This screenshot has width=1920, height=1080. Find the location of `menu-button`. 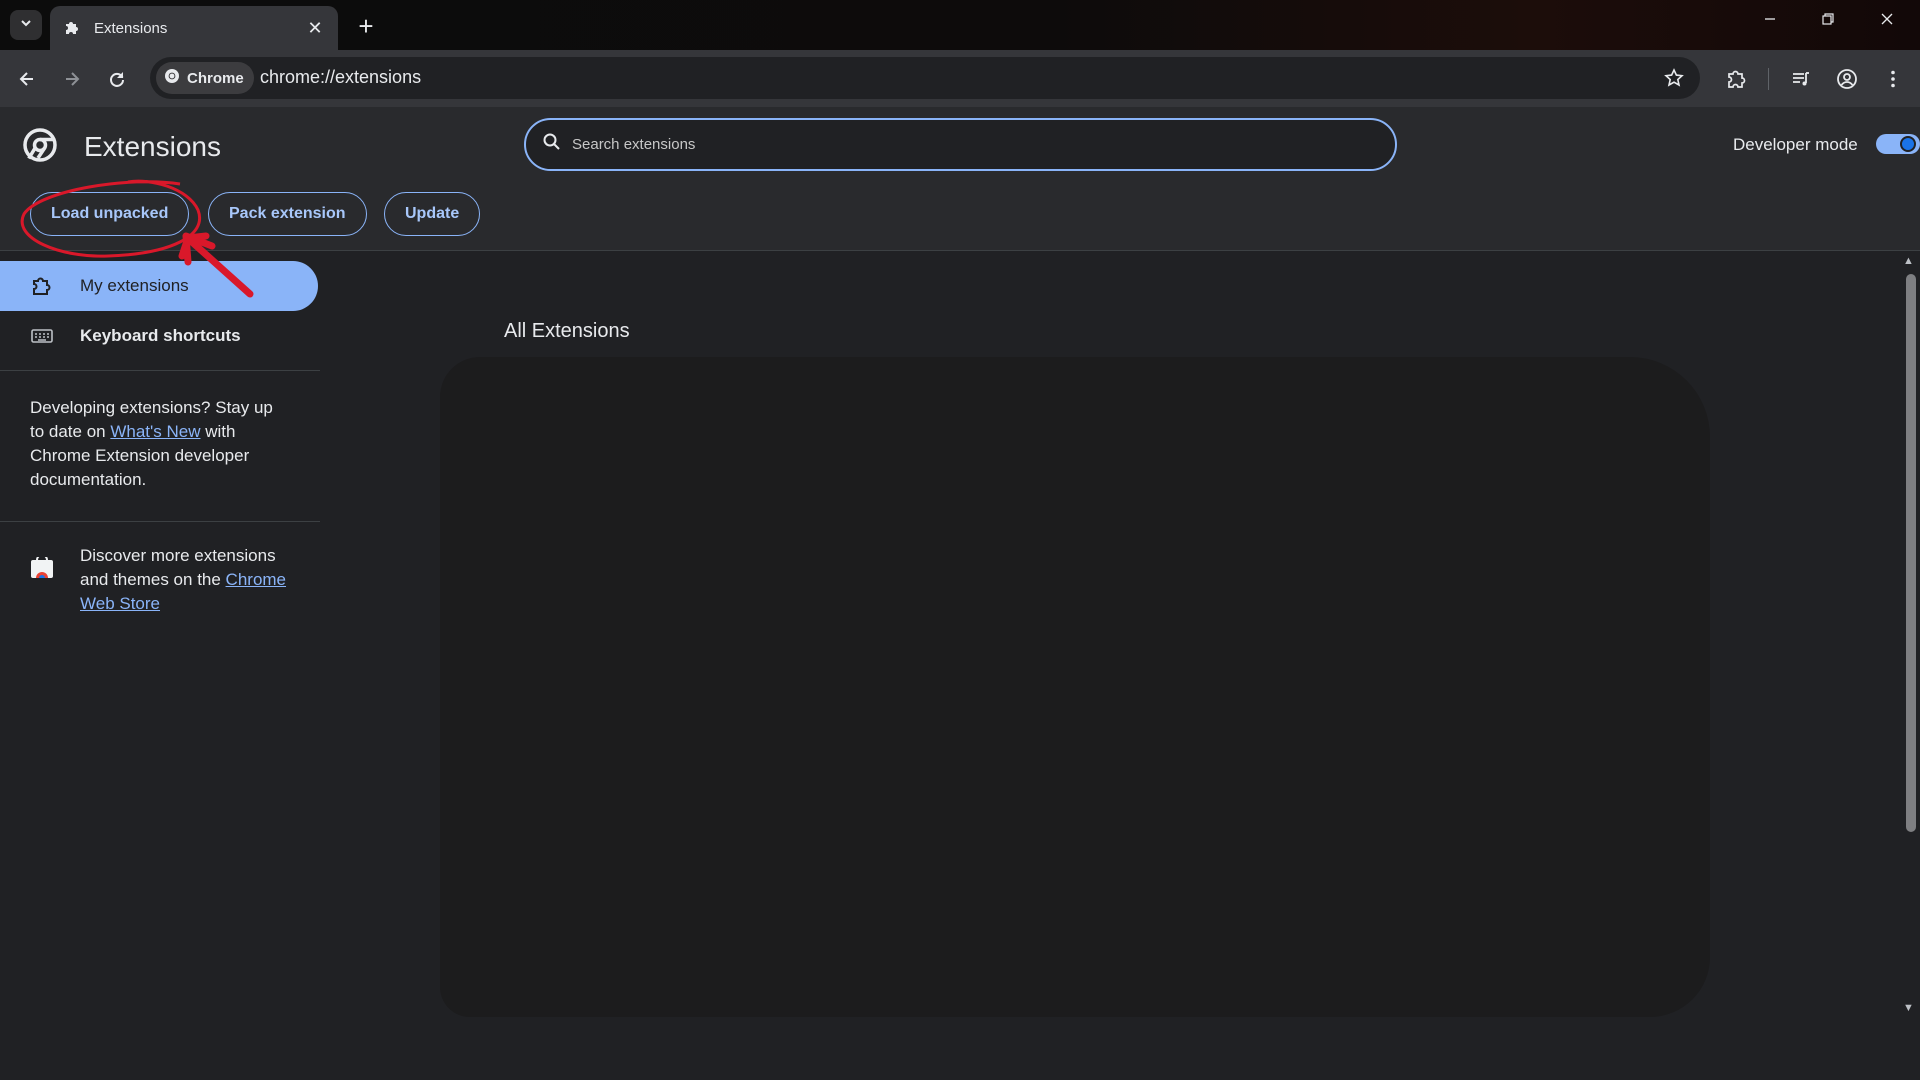

menu-button is located at coordinates (1893, 79).